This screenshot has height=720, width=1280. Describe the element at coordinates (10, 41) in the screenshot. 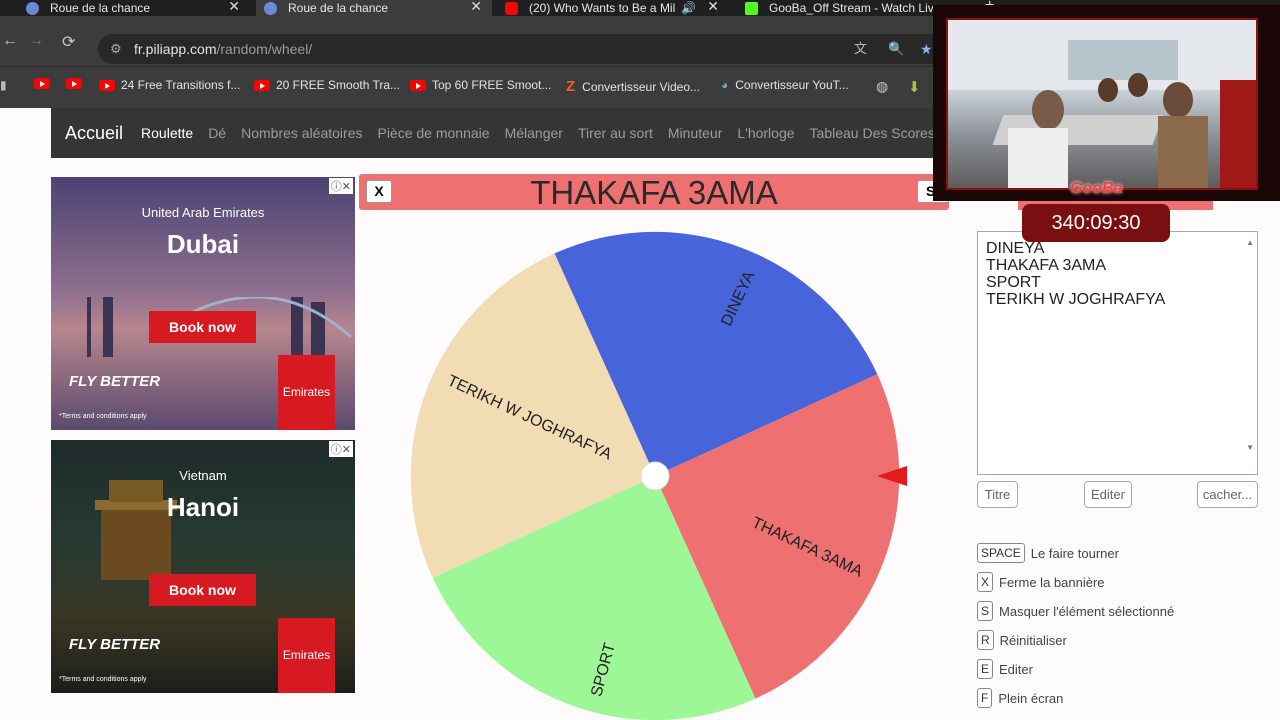

I see `back-icon: ←` at that location.